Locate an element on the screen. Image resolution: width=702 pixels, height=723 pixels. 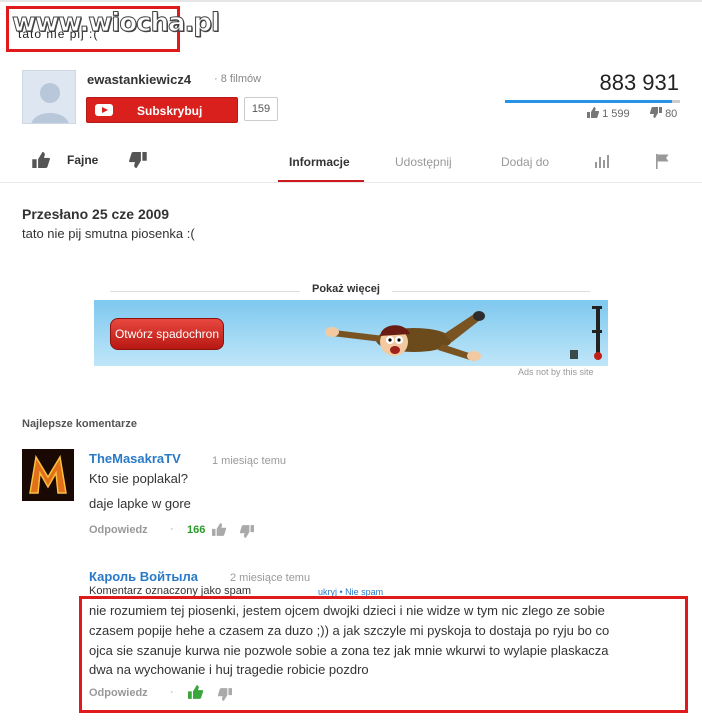
dislike-count-text: 80 is located at coordinates (671, 114).